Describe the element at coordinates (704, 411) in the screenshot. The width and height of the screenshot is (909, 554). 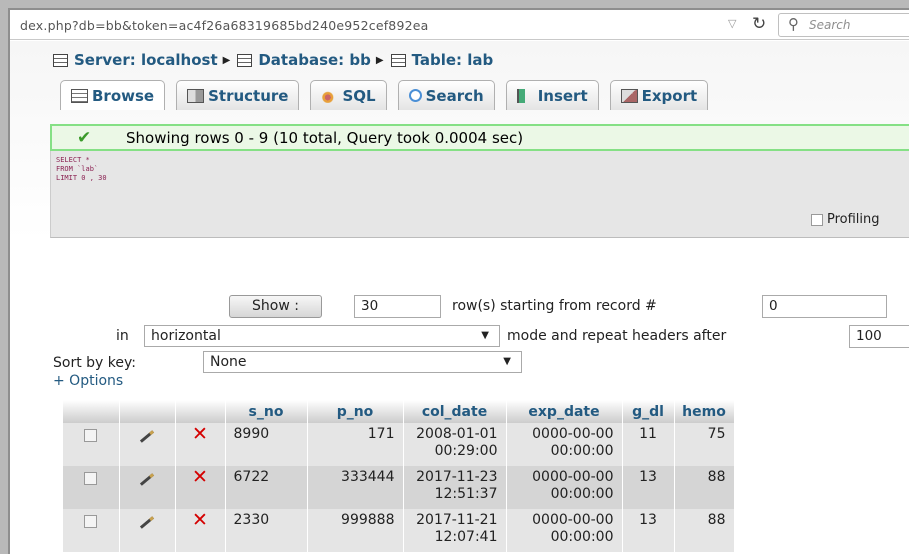
I see `column-header-hemo: hemo` at that location.